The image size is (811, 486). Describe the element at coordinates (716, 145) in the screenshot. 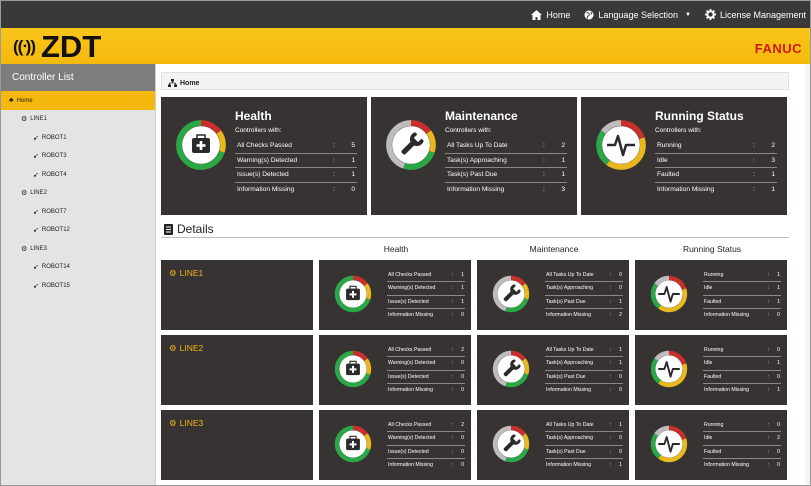

I see `summary-row: Running: 2` at that location.